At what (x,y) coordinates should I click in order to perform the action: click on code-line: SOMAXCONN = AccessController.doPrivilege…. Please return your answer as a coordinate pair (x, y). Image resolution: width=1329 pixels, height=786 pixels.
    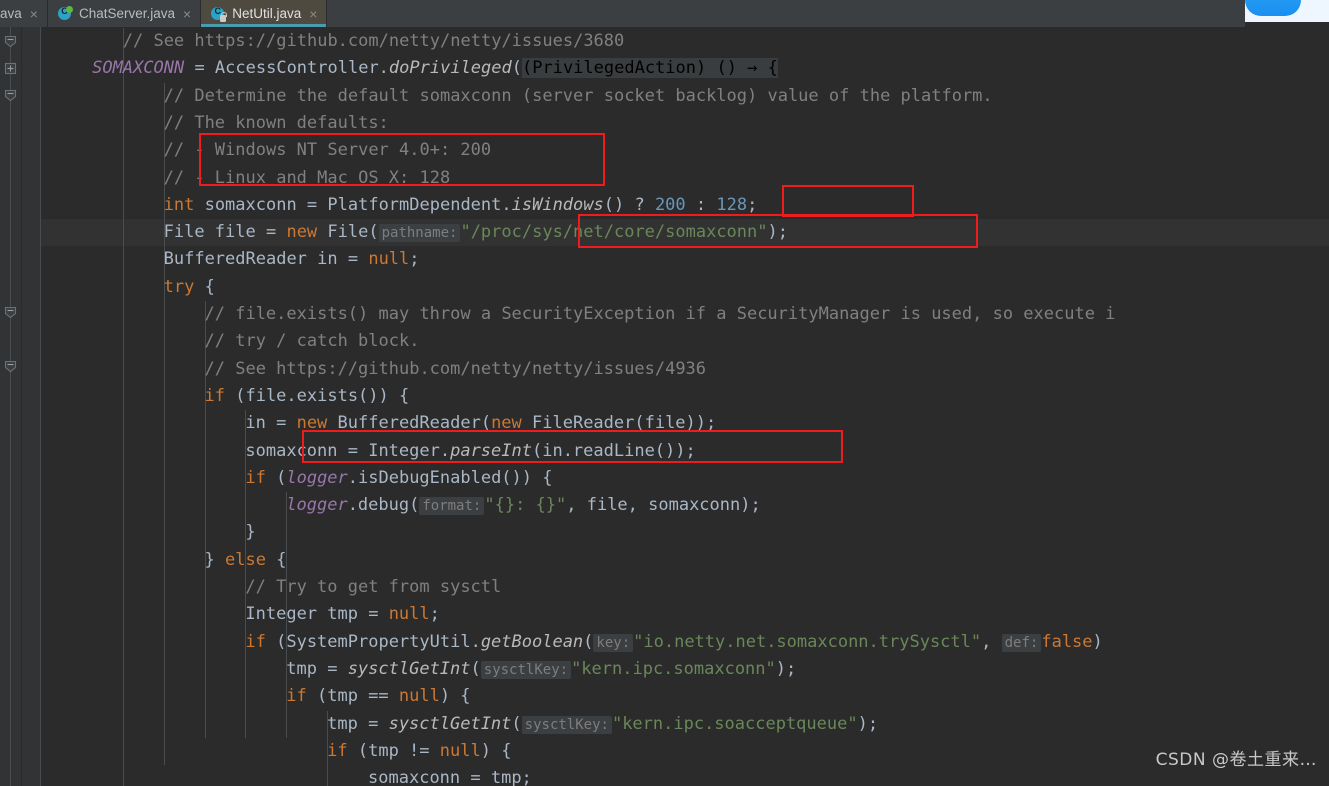
    Looking at the image, I should click on (409, 68).